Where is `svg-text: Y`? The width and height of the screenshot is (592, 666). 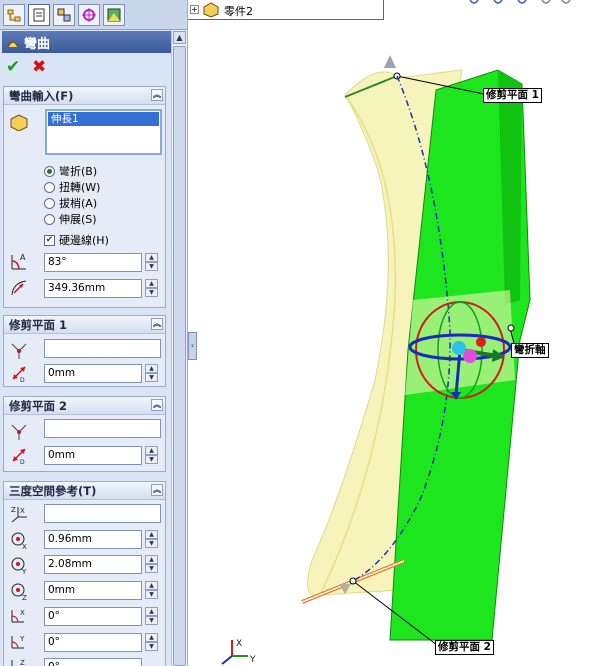
svg-text: Y is located at coordinates (24, 571).